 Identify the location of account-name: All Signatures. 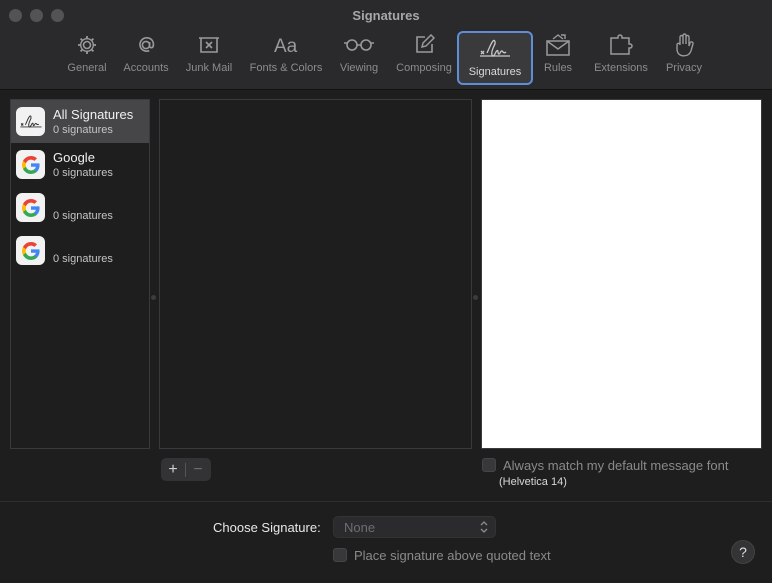
(93, 114).